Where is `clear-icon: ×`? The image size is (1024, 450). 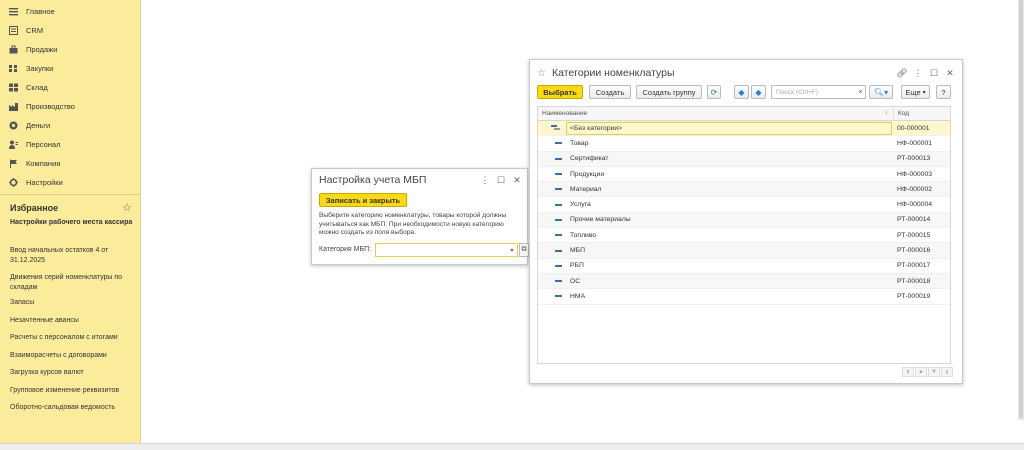 clear-icon: × is located at coordinates (860, 92).